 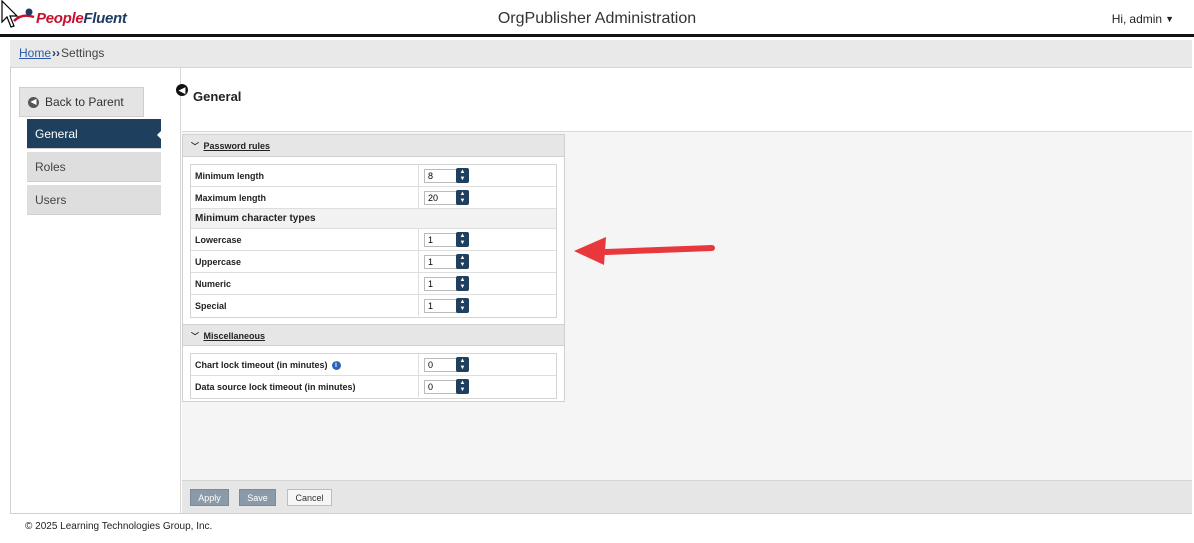 I want to click on table-row: Chart lock timeout (in minutes) i ▲▼, so click(x=373, y=365).